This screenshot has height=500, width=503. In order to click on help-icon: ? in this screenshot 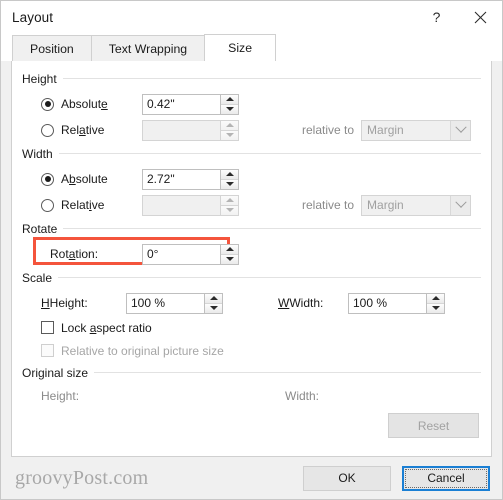, I will do `click(436, 17)`.